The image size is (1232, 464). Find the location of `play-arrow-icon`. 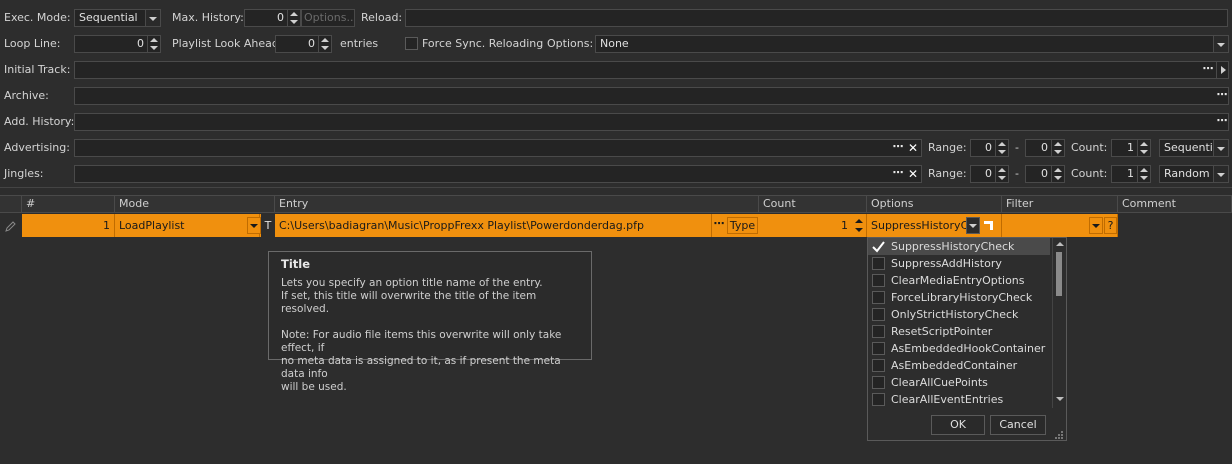

play-arrow-icon is located at coordinates (1222, 70).